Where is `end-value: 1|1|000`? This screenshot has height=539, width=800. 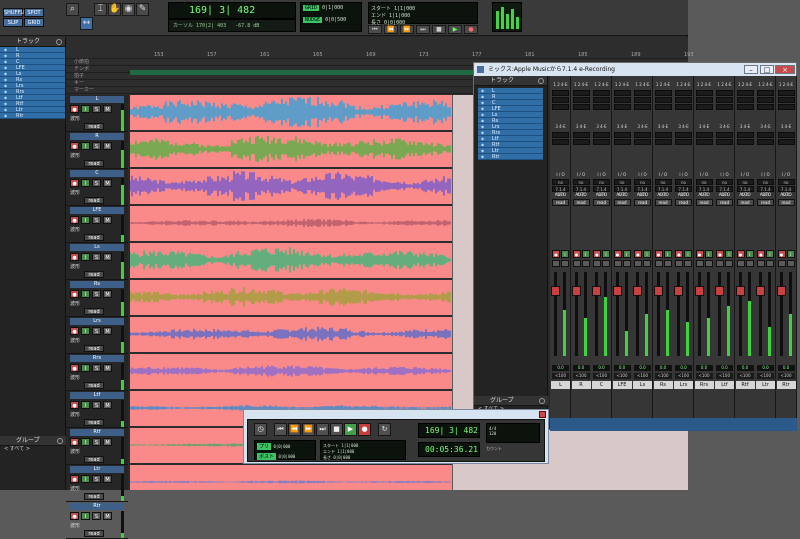 end-value: 1|1|000 is located at coordinates (345, 451).